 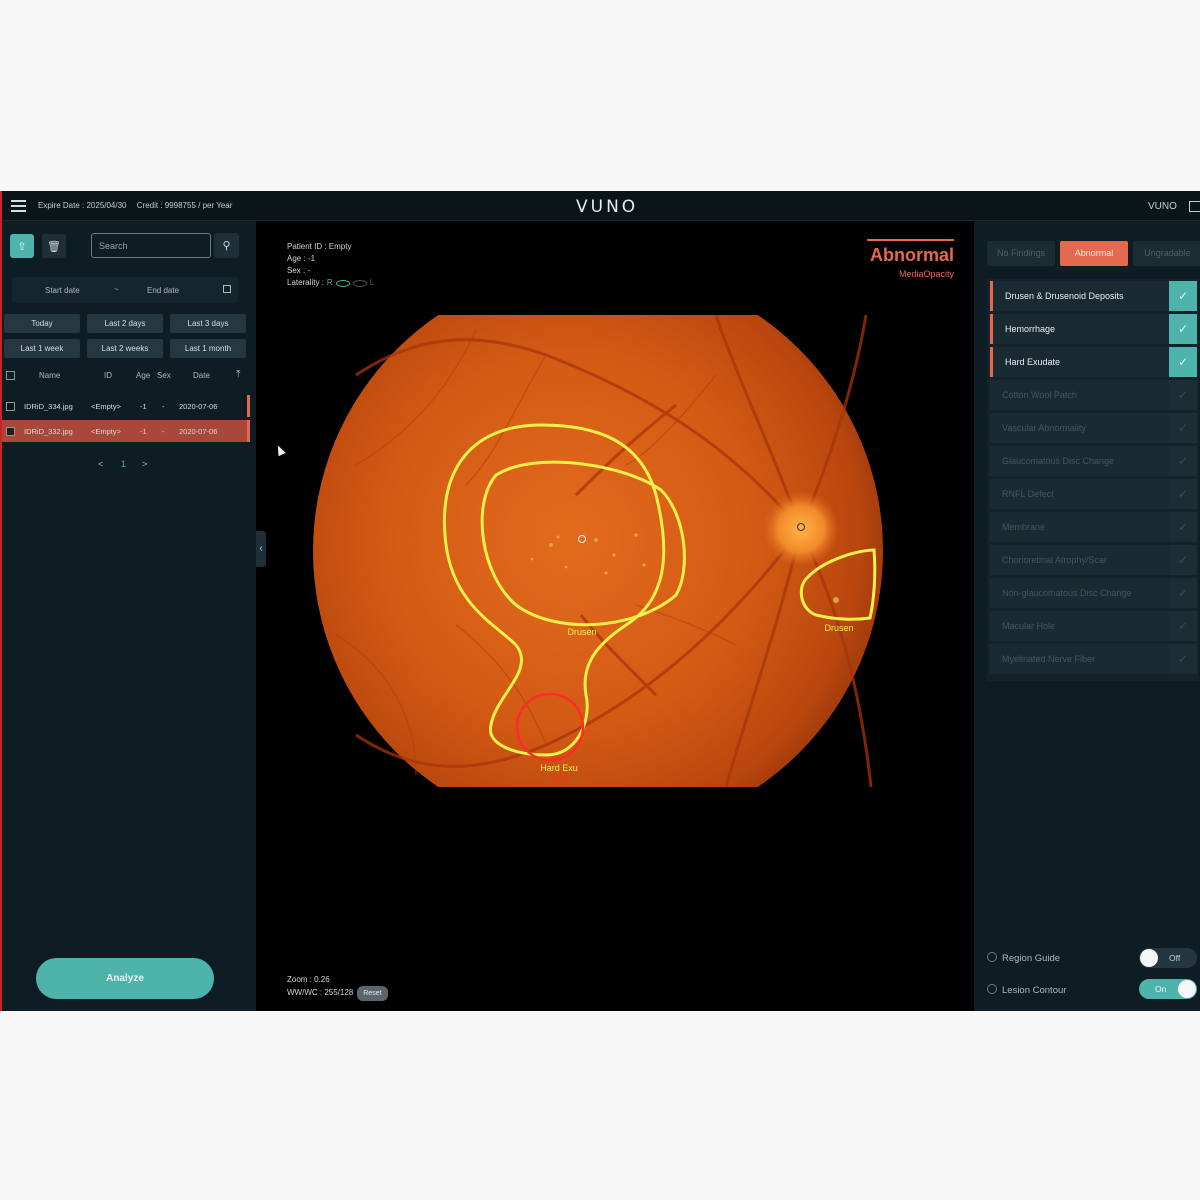 What do you see at coordinates (22, 246) in the screenshot?
I see `upload-button: ⇧` at bounding box center [22, 246].